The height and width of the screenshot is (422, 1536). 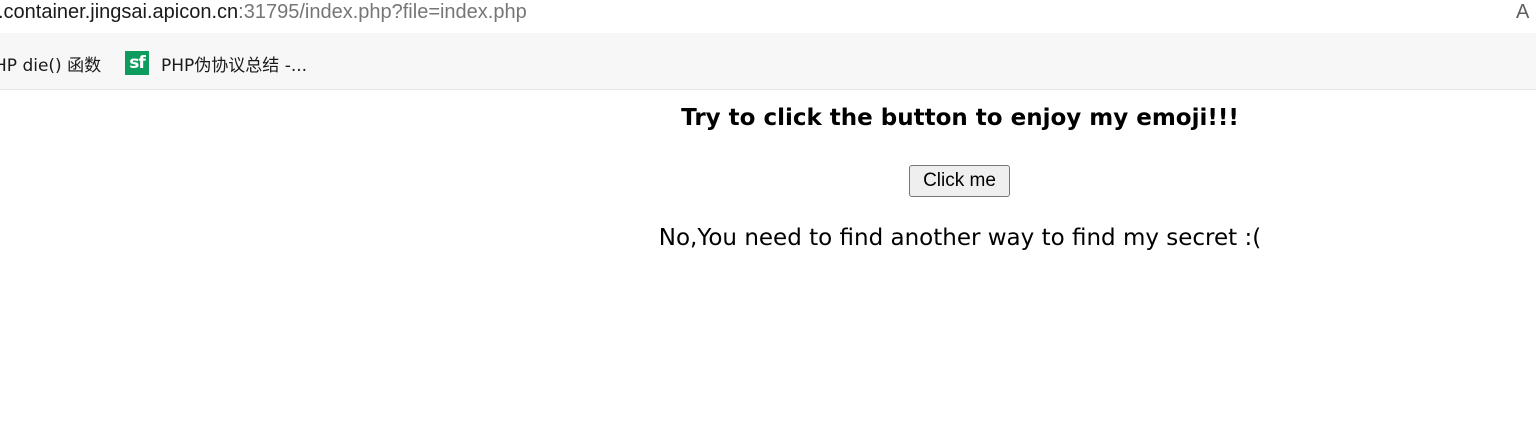 What do you see at coordinates (1526, 12) in the screenshot?
I see `reader-mode-icon: A` at bounding box center [1526, 12].